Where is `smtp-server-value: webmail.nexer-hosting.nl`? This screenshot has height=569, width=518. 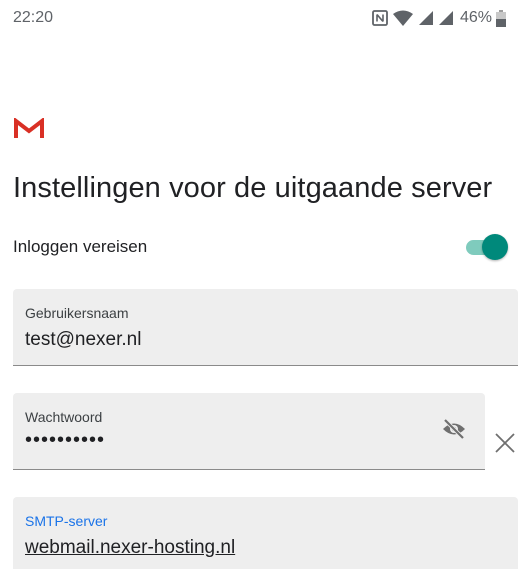 smtp-server-value: webmail.nexer-hosting.nl is located at coordinates (130, 548).